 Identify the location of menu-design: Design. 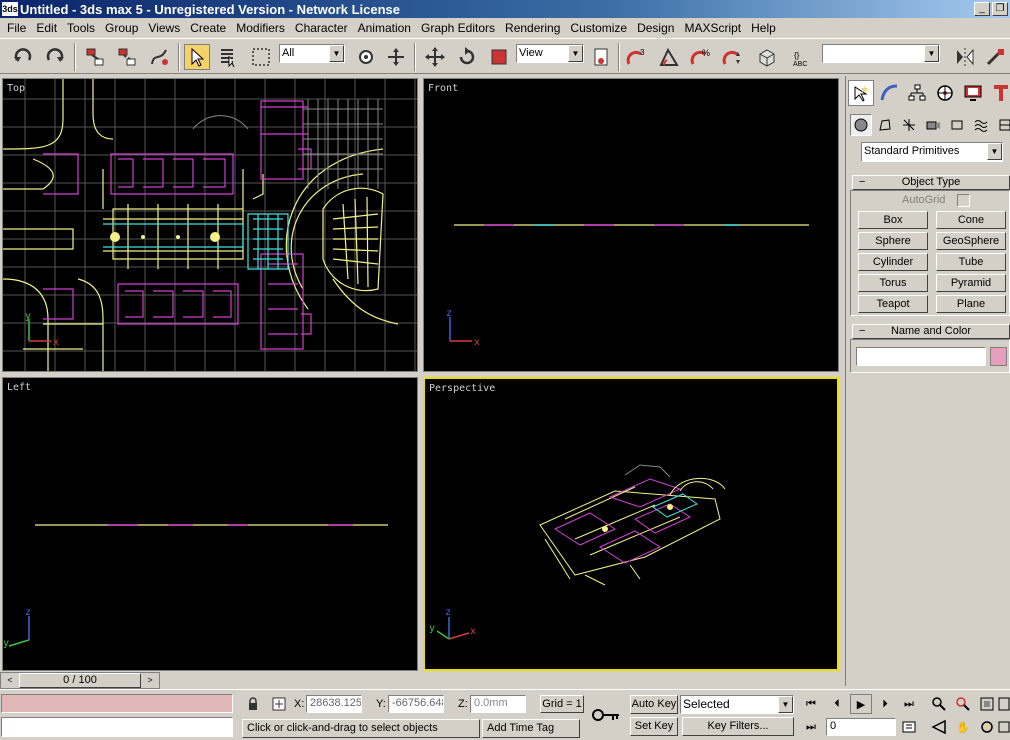
(655, 28).